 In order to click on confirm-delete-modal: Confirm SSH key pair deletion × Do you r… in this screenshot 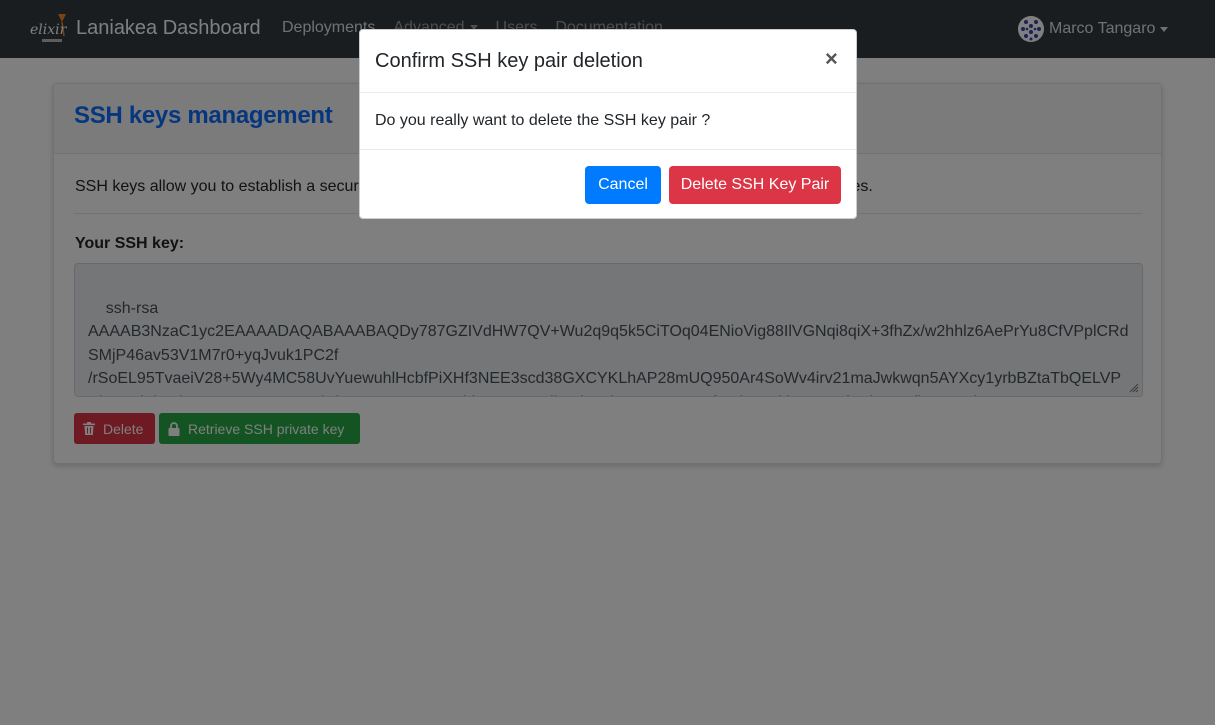, I will do `click(608, 124)`.